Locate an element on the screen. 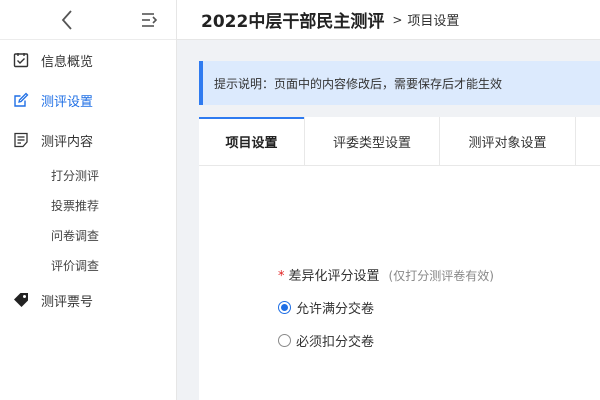  notice-banner: 提示说明：页面中的内容修改后，需要保存后才能生效 is located at coordinates (399, 83).